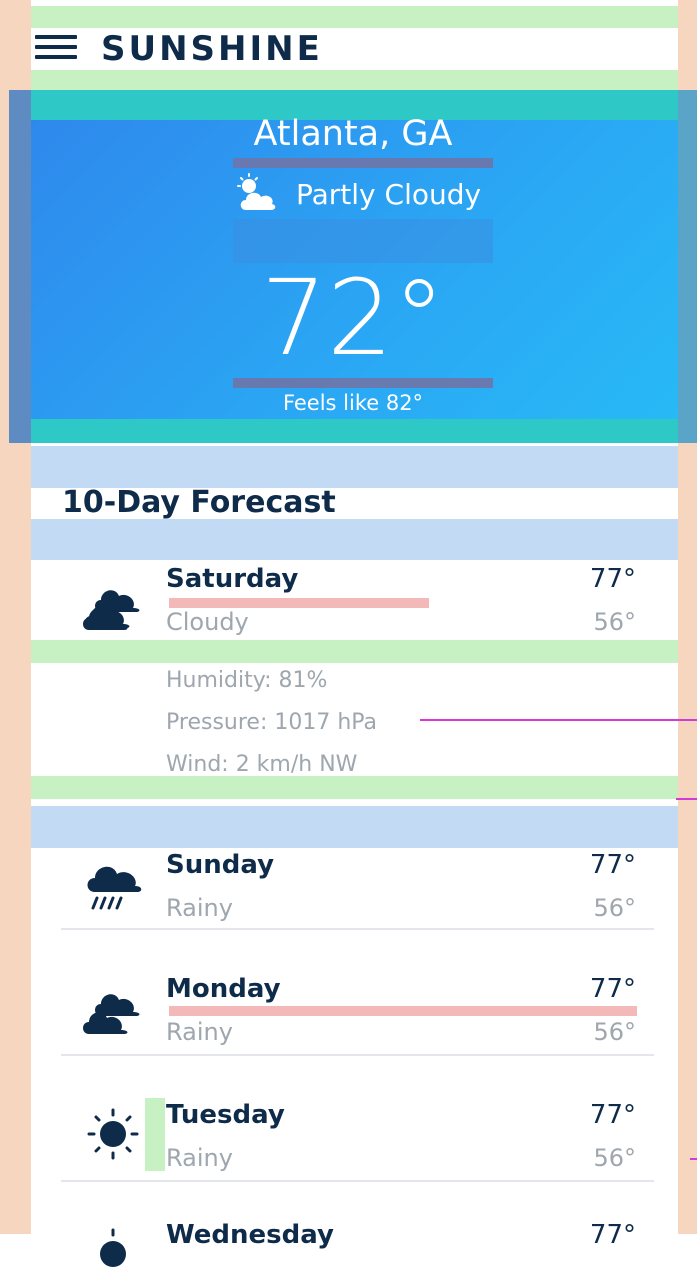  I want to click on forecast-day-row: Wednesday 77°, so click(354, 1242).